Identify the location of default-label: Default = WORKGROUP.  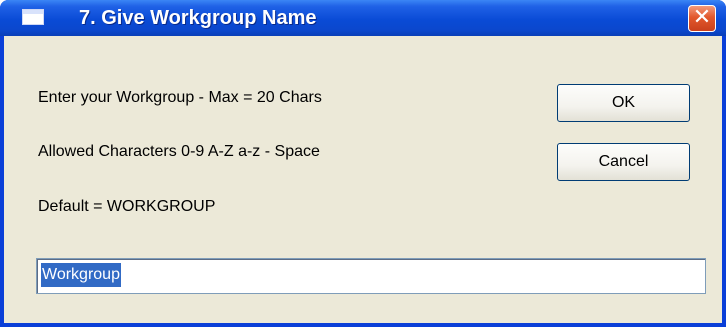
(127, 206).